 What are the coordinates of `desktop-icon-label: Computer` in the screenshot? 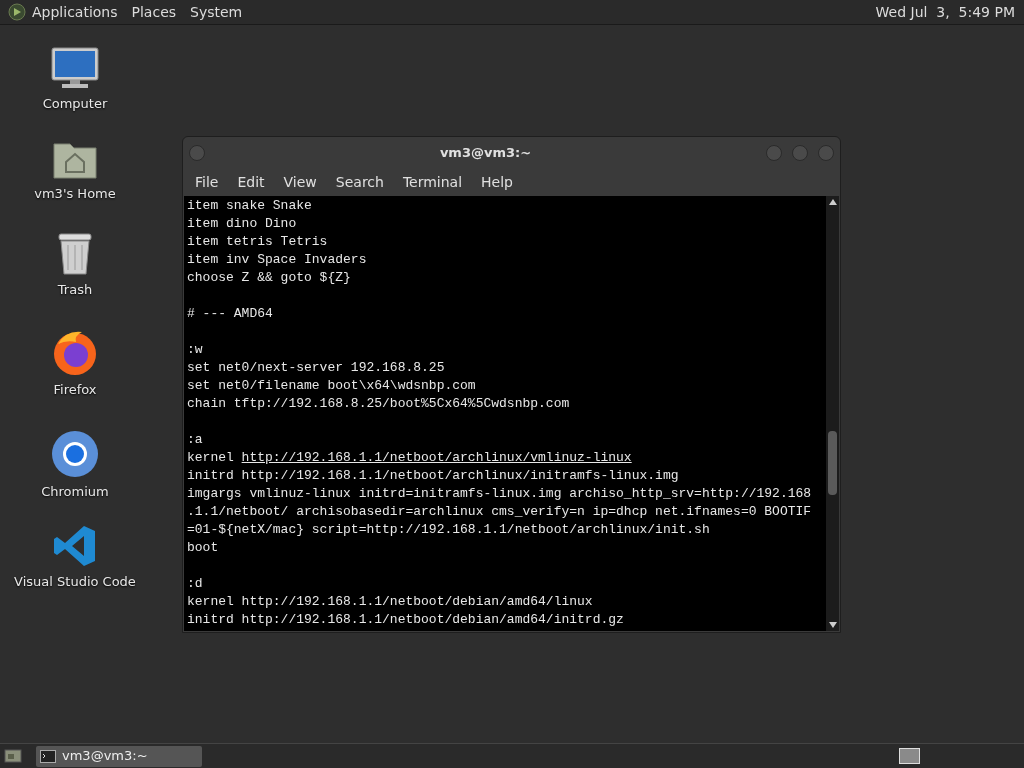 It's located at (75, 104).